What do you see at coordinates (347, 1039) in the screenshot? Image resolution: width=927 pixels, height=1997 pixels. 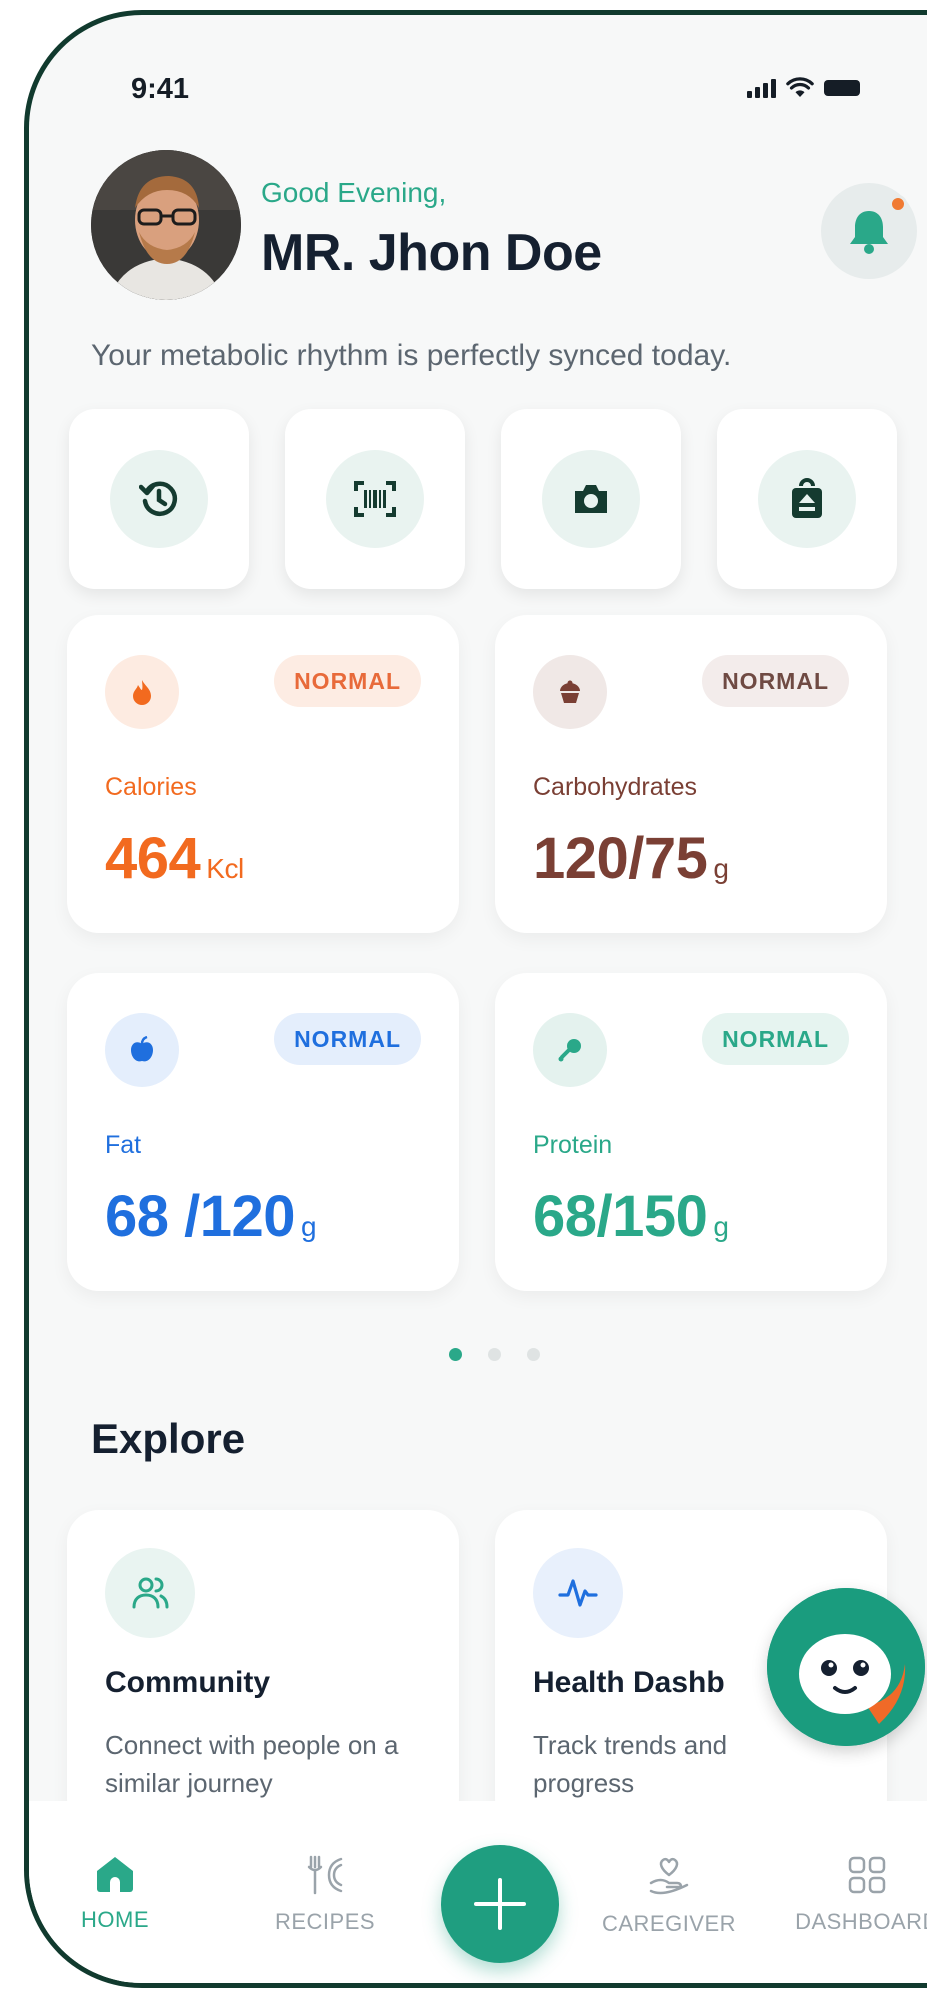 I see `fat-status-badge: NORMAL` at bounding box center [347, 1039].